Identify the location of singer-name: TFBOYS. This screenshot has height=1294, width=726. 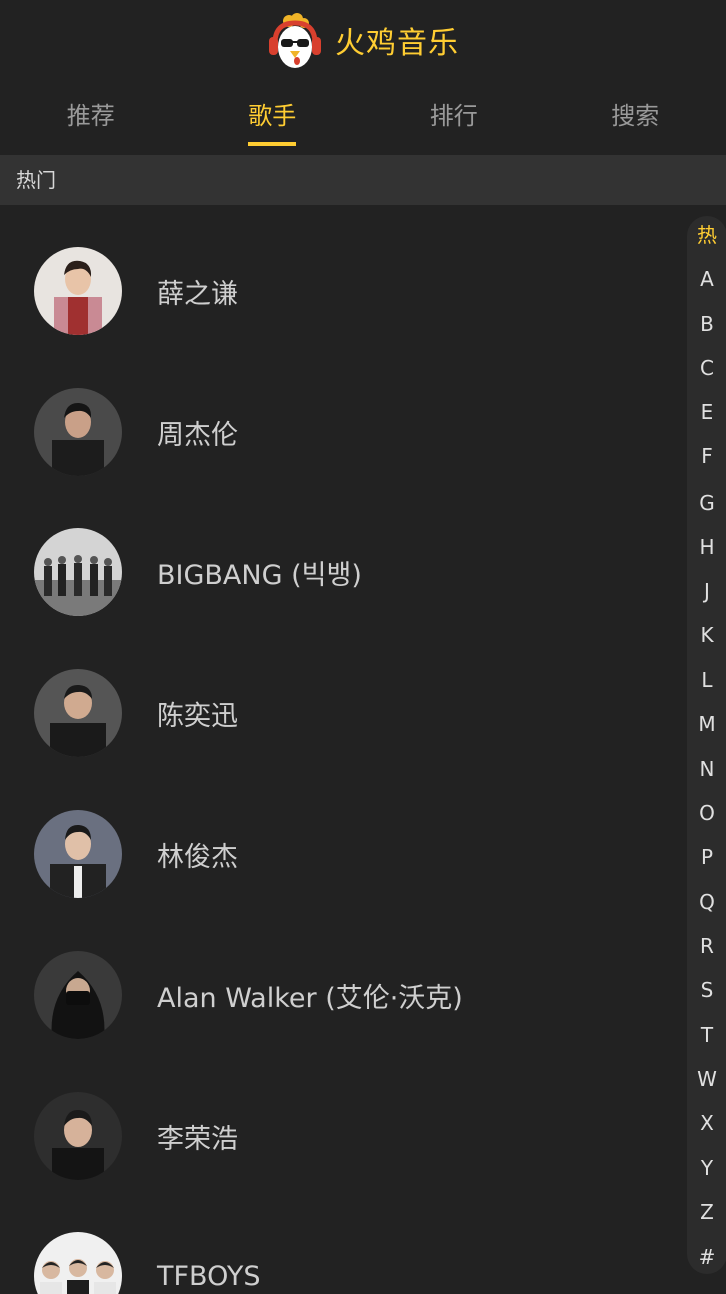
(209, 1276).